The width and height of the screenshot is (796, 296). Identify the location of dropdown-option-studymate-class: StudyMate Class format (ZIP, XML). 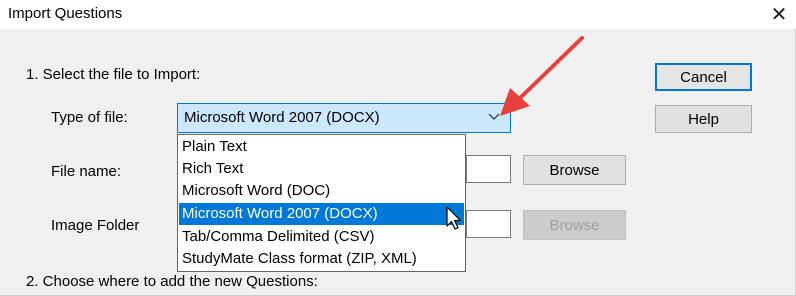
(321, 259).